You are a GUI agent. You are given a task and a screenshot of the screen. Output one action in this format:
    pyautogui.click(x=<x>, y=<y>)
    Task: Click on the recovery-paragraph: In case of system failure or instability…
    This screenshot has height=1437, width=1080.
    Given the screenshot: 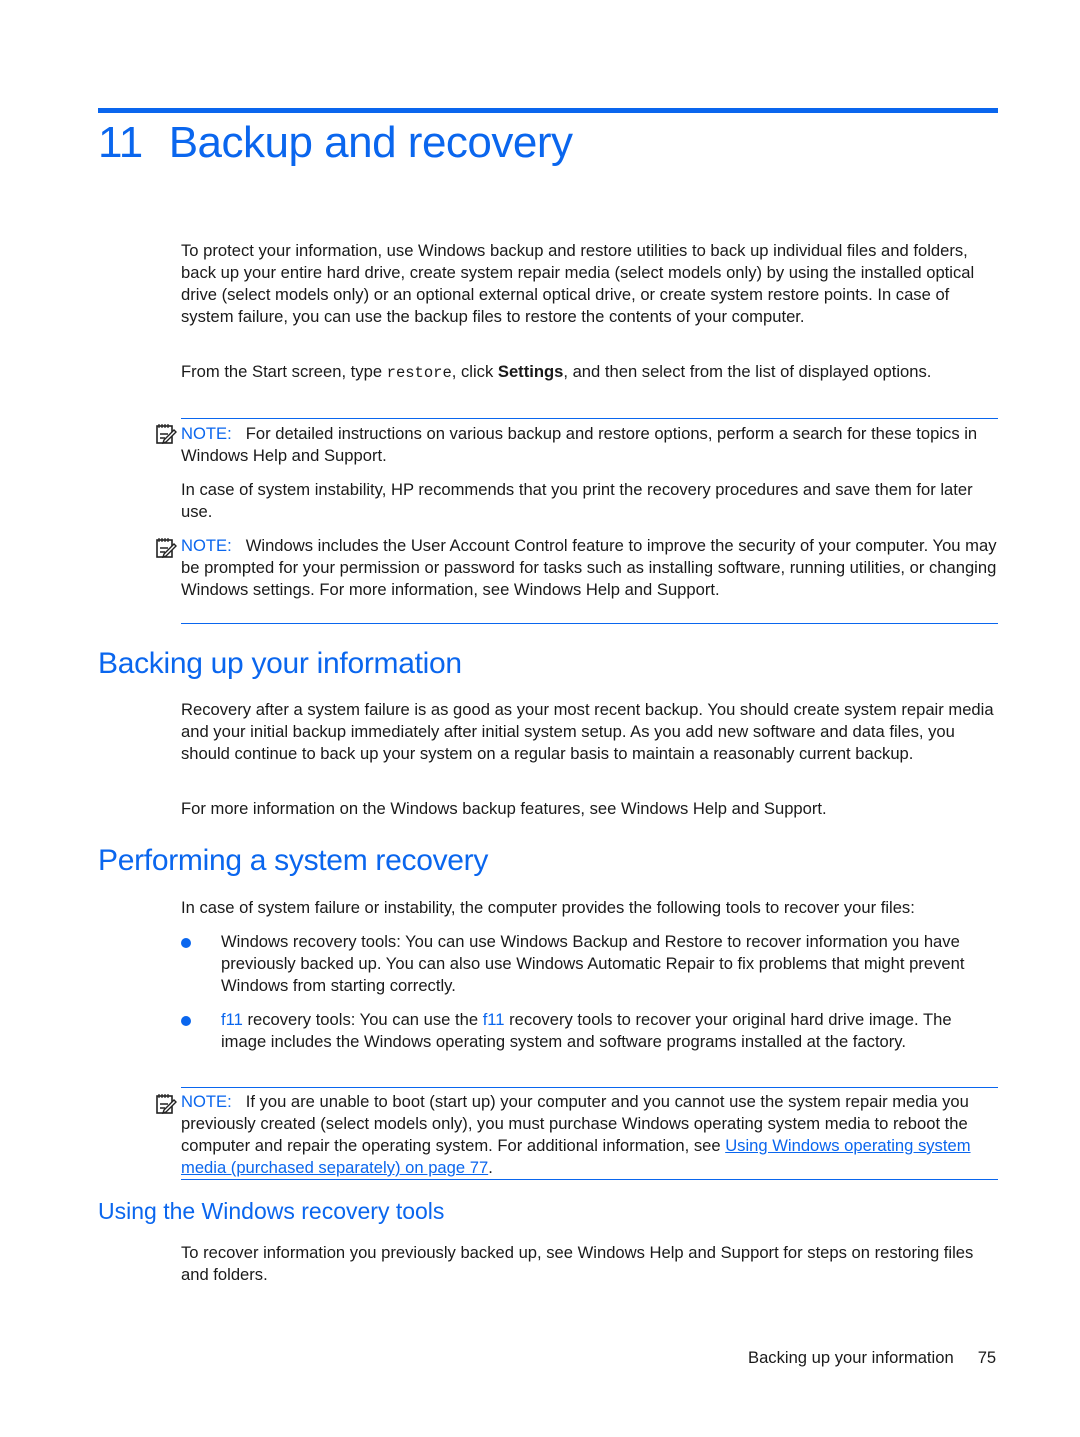 What is the action you would take?
    pyautogui.click(x=548, y=907)
    